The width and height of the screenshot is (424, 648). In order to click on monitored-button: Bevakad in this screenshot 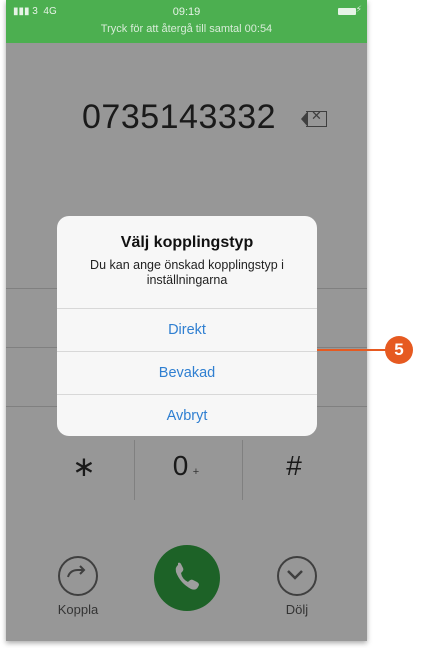, I will do `click(187, 372)`.